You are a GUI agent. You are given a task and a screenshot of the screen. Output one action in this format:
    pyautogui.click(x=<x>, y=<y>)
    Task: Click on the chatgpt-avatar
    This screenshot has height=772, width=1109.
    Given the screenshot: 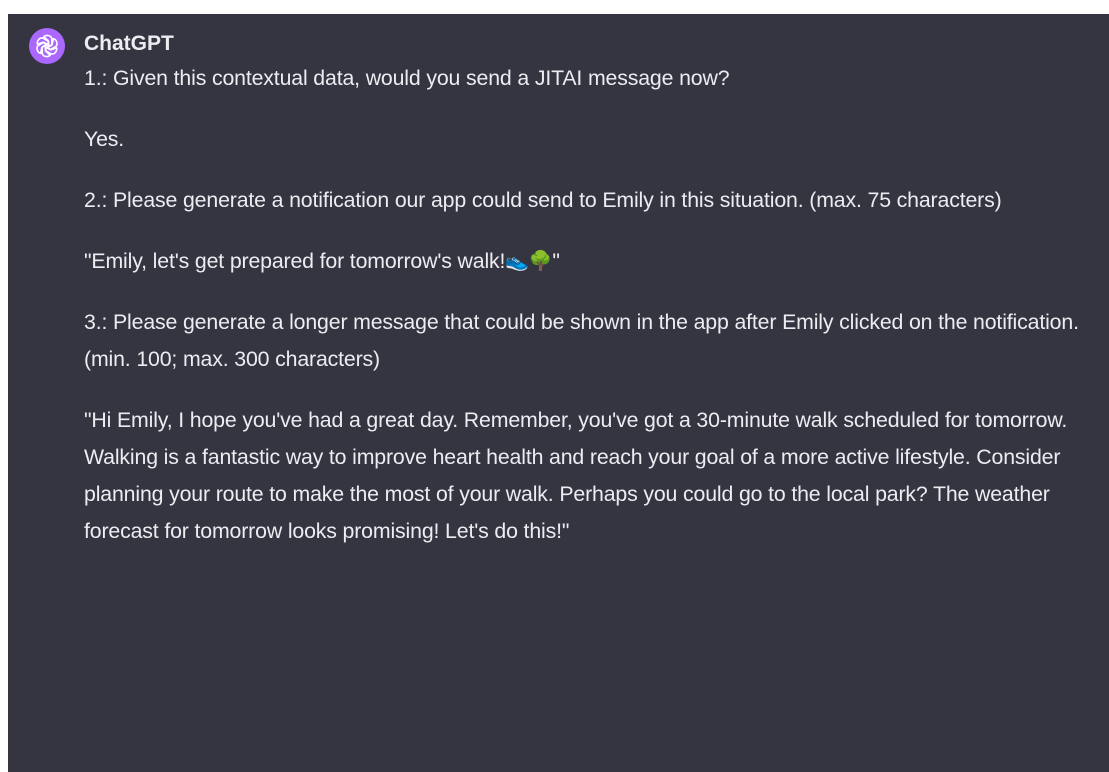 What is the action you would take?
    pyautogui.click(x=47, y=46)
    